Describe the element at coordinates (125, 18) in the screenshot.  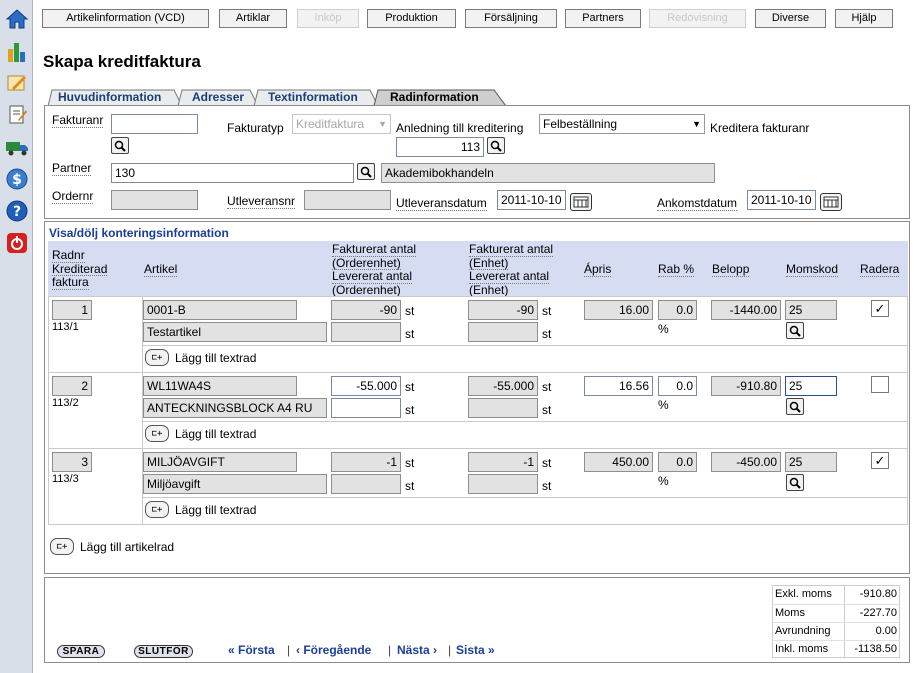
I see `nav-artikelinformation: Artikelinformation (VCD)` at that location.